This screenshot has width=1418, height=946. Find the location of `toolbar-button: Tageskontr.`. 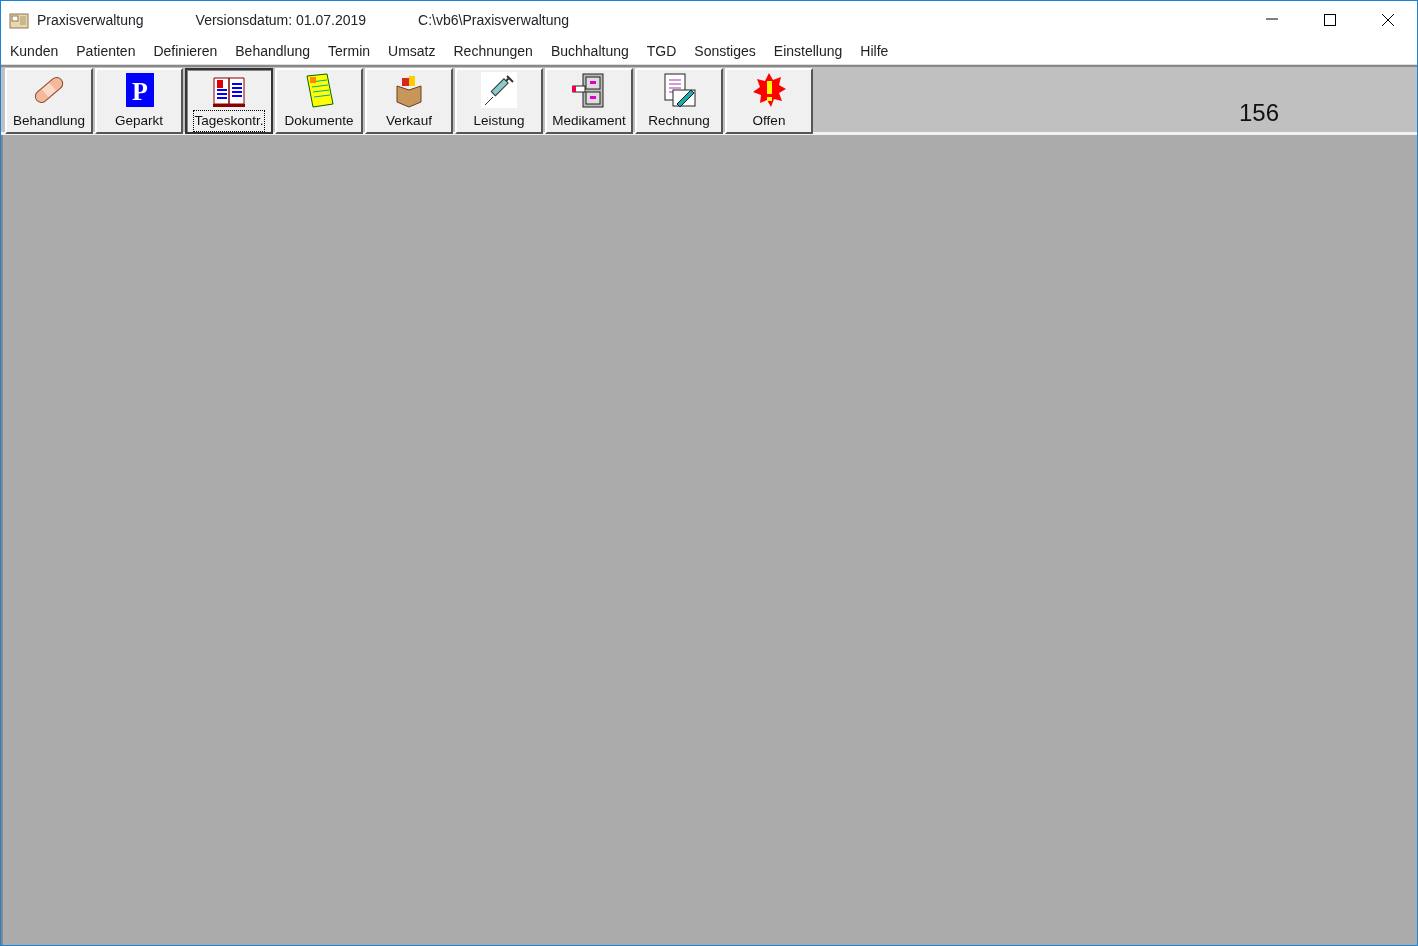

toolbar-button: Tageskontr. is located at coordinates (229, 101).